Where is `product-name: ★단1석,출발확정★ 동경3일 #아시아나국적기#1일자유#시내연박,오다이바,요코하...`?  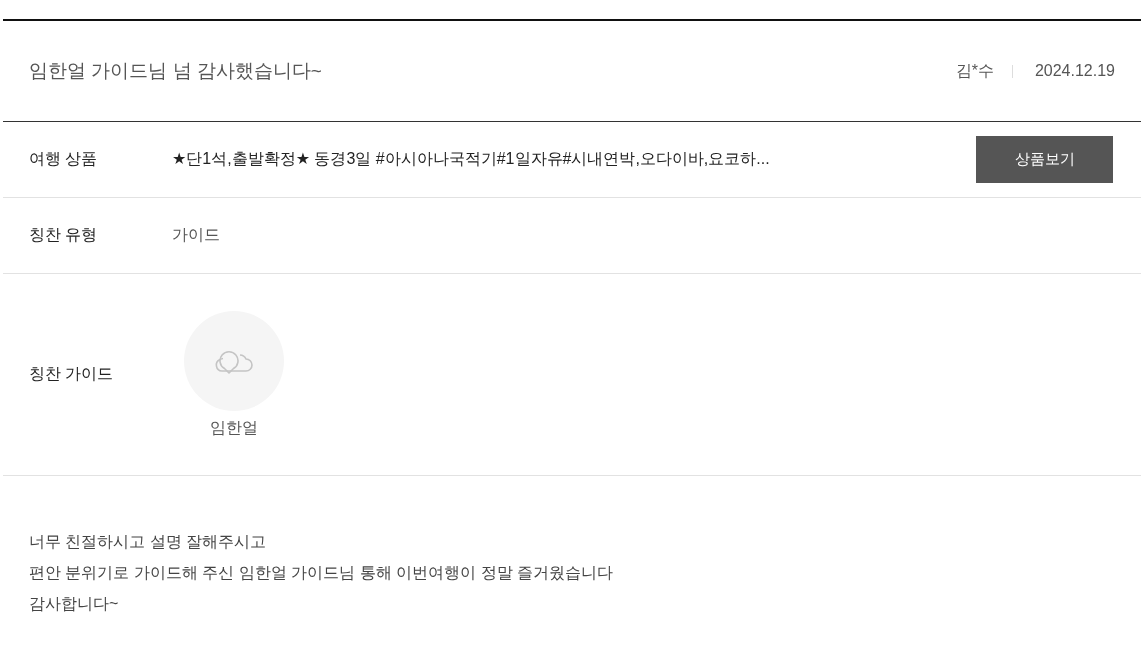 product-name: ★단1석,출발확정★ 동경3일 #아시아나국적기#1일자유#시내연박,오다이바,요코하... is located at coordinates (471, 159).